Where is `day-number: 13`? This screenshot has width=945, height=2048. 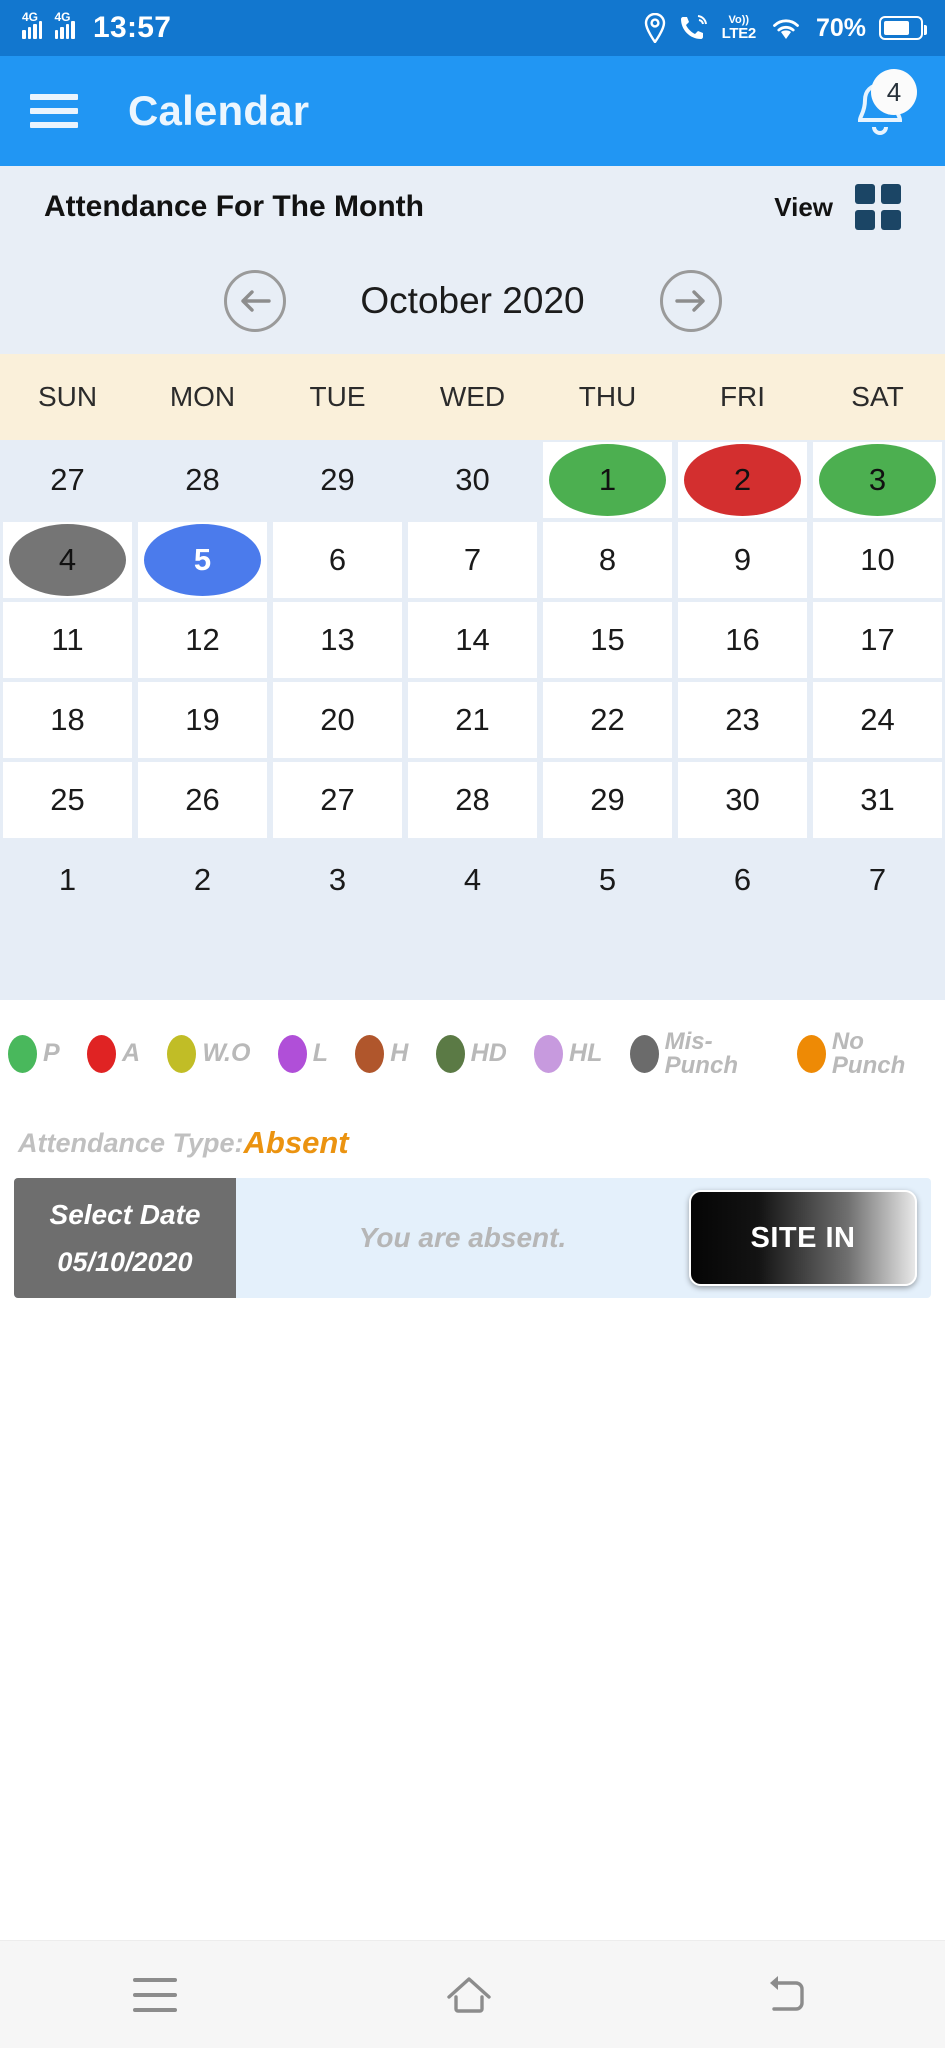
day-number: 13 is located at coordinates (337, 639).